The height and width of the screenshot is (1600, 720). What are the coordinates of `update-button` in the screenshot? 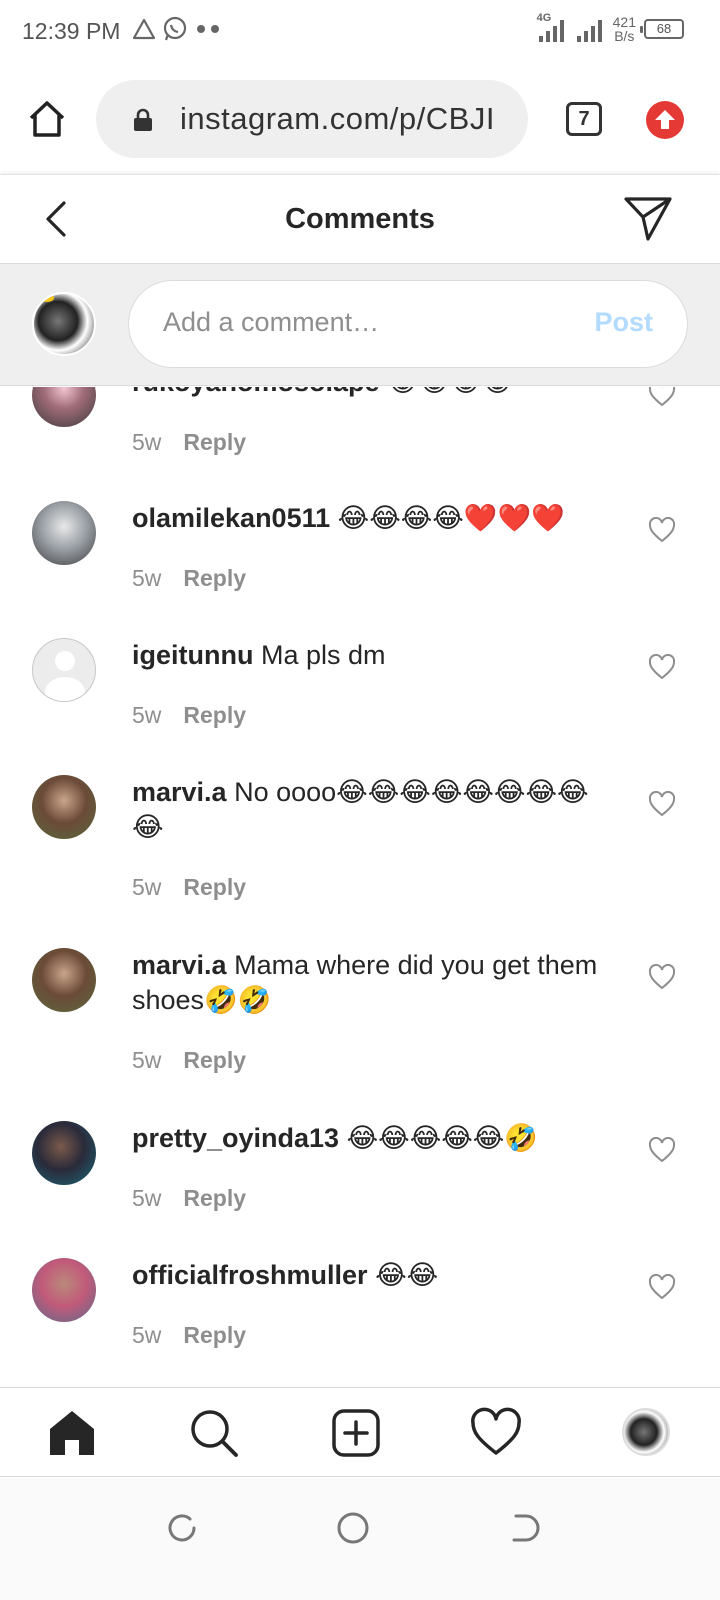 It's located at (665, 120).